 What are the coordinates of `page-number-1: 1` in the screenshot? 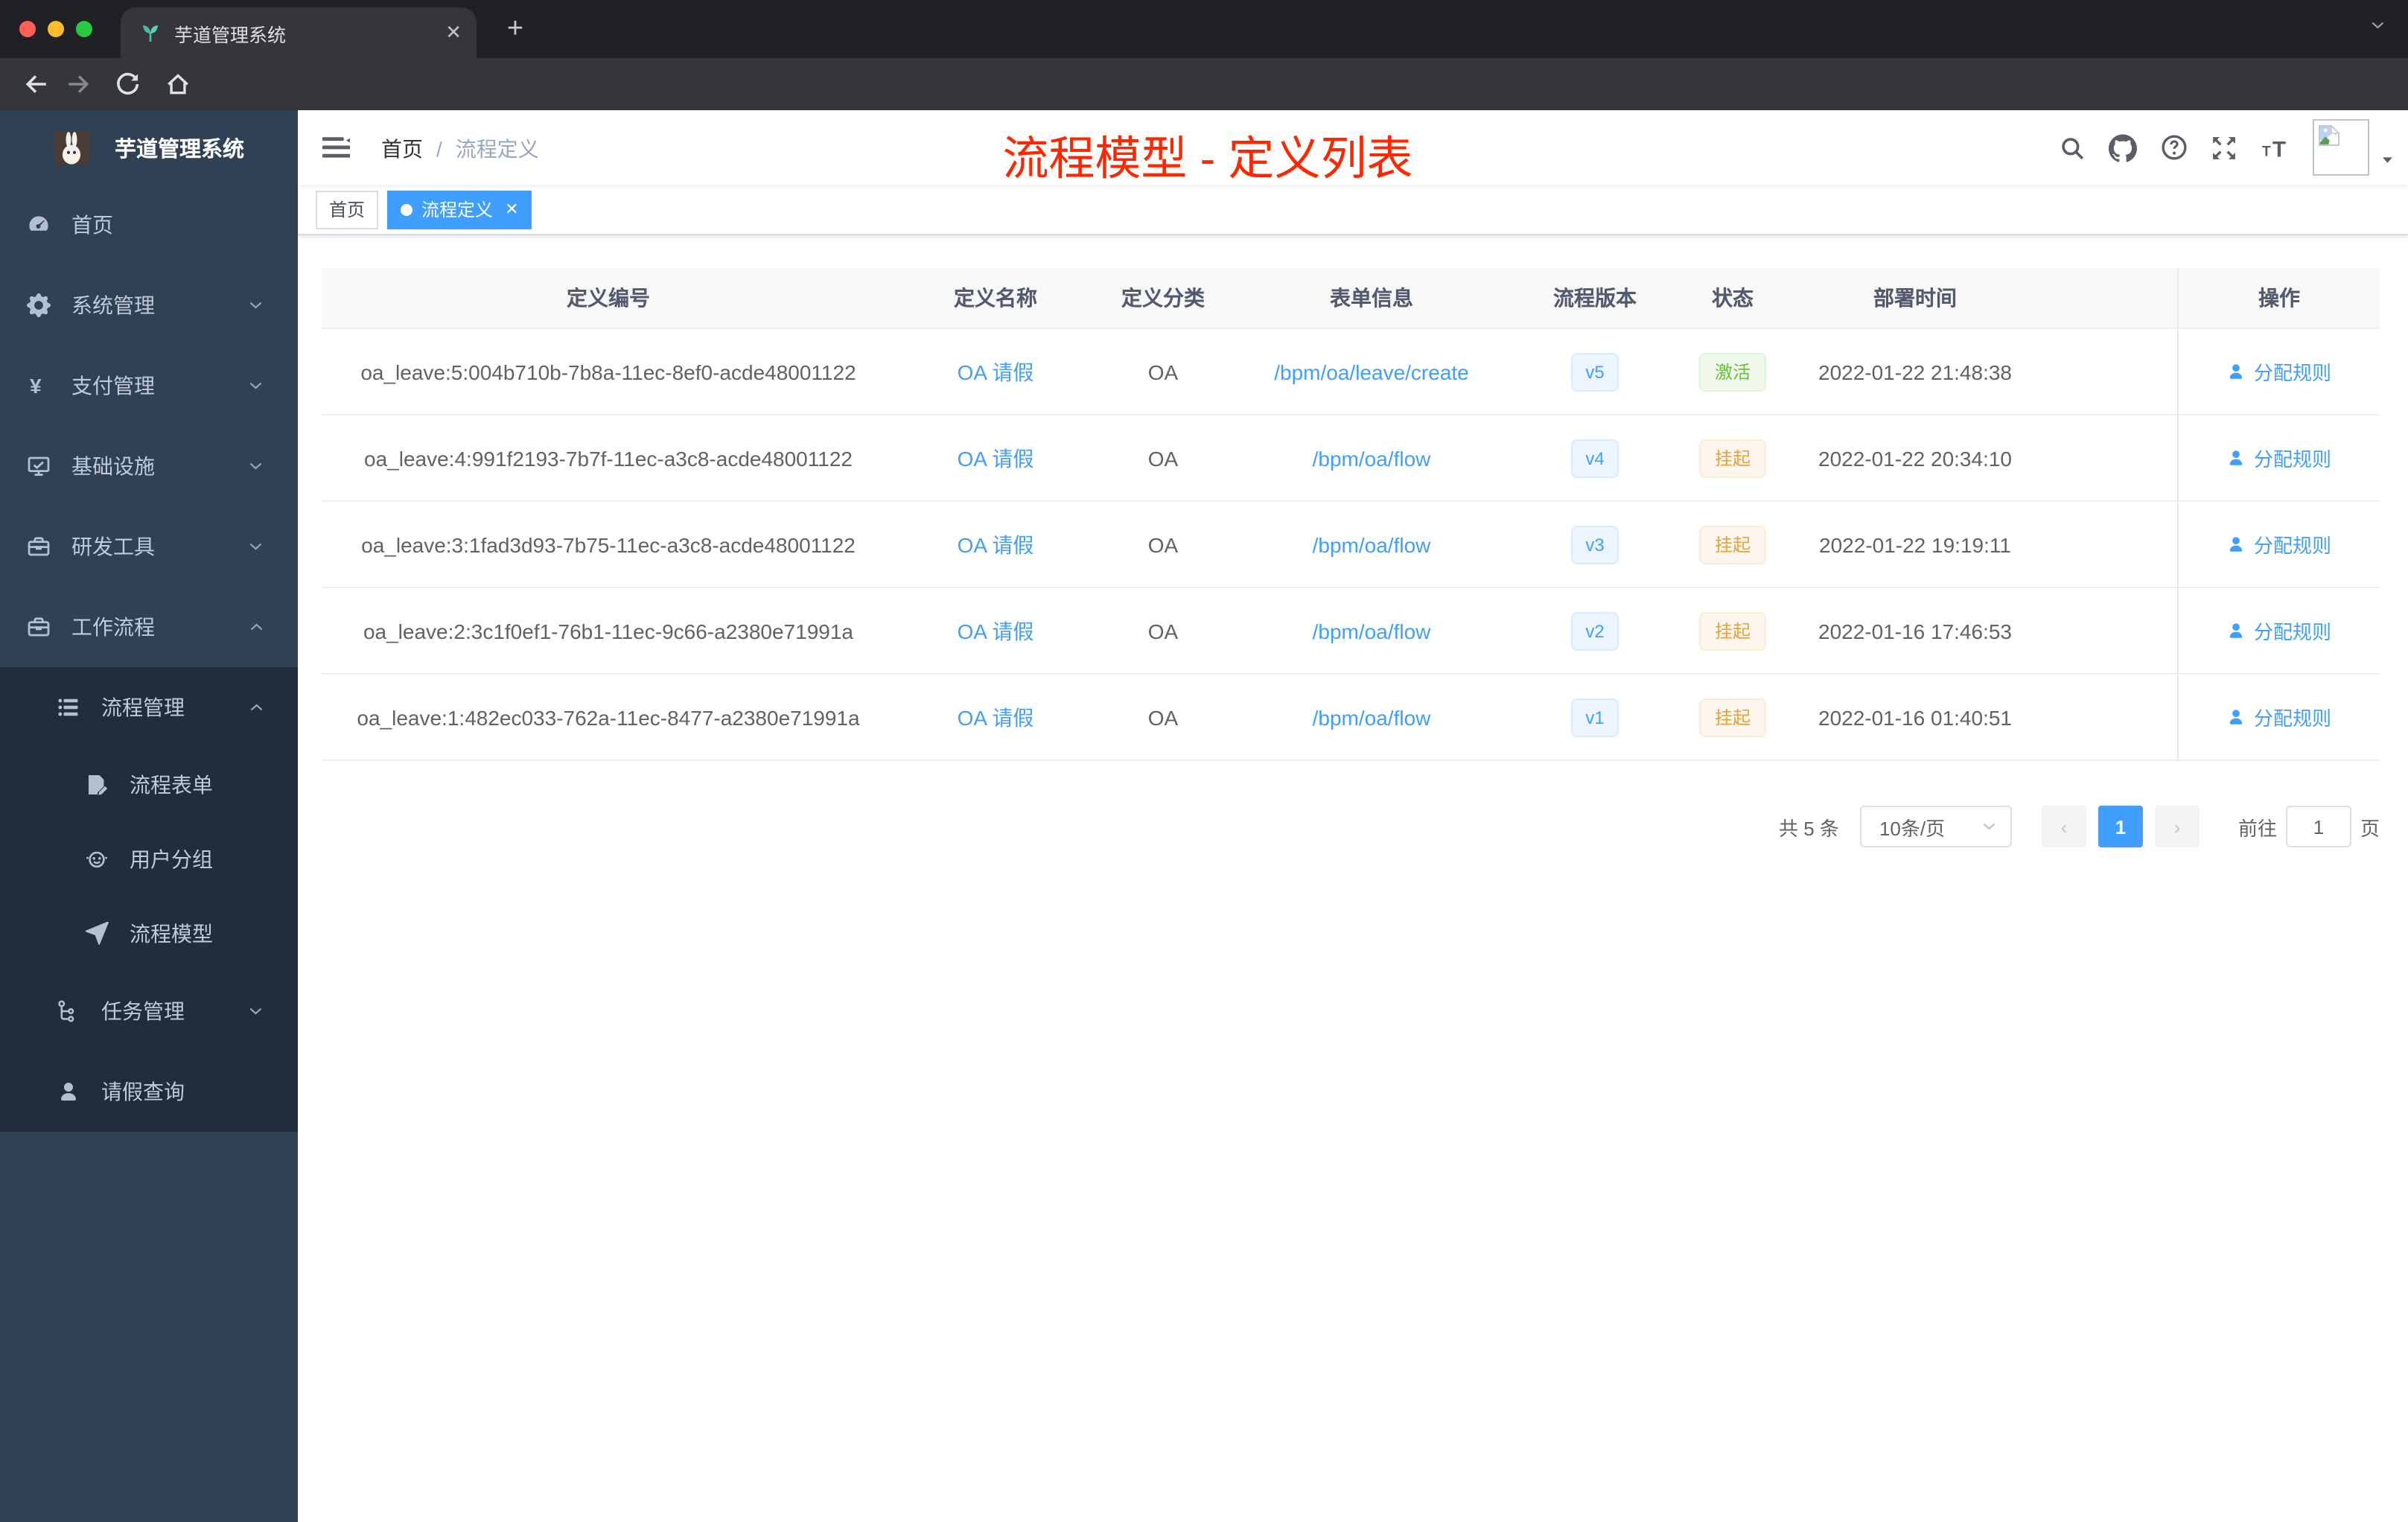 It's located at (2120, 826).